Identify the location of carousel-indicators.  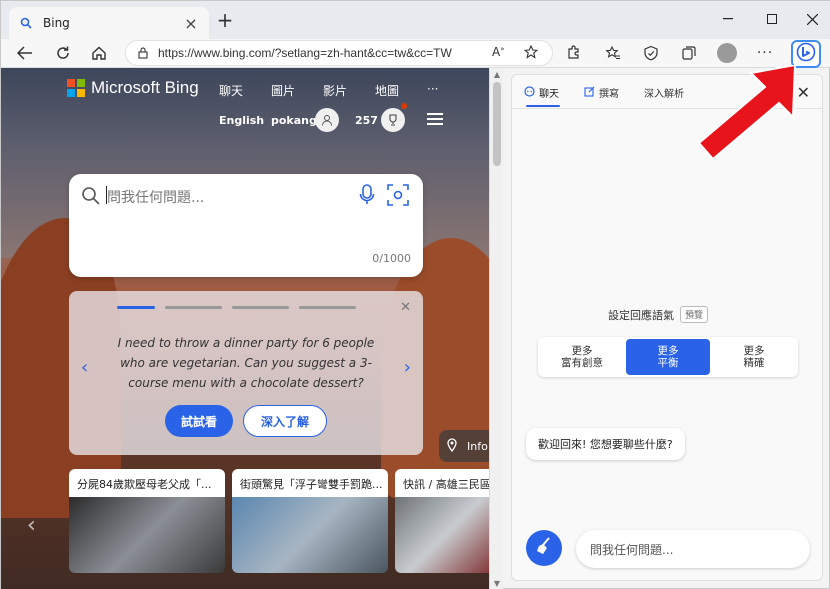
(236, 307).